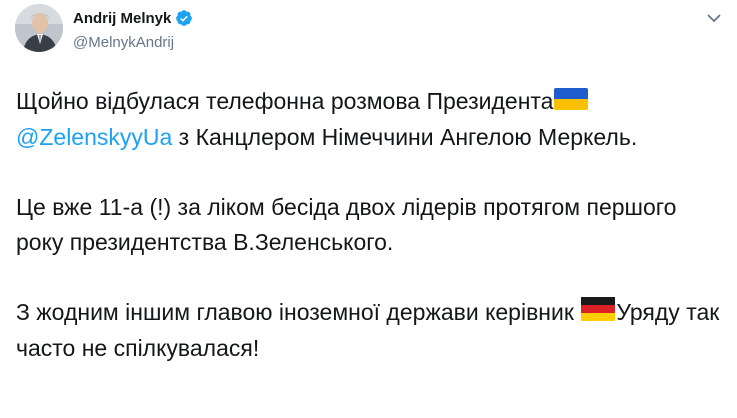 Image resolution: width=737 pixels, height=418 pixels. I want to click on avatar, so click(39, 28).